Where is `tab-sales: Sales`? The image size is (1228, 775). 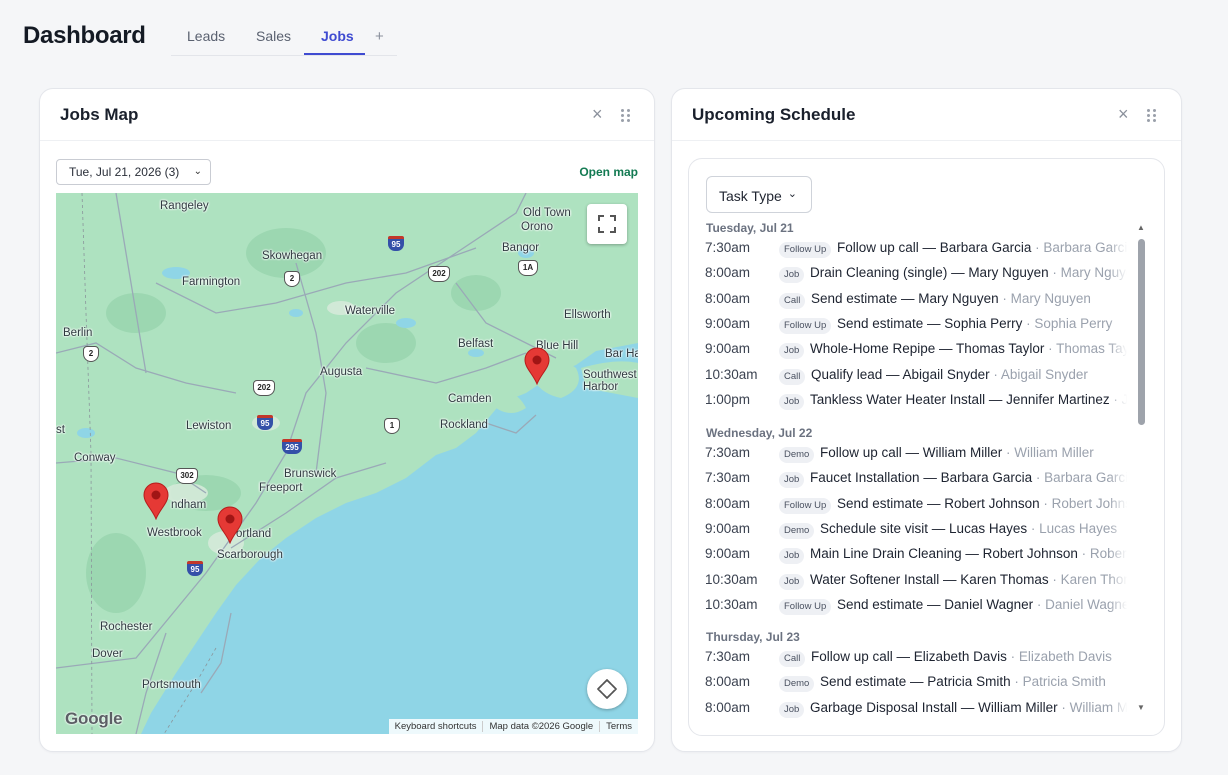 tab-sales: Sales is located at coordinates (273, 36).